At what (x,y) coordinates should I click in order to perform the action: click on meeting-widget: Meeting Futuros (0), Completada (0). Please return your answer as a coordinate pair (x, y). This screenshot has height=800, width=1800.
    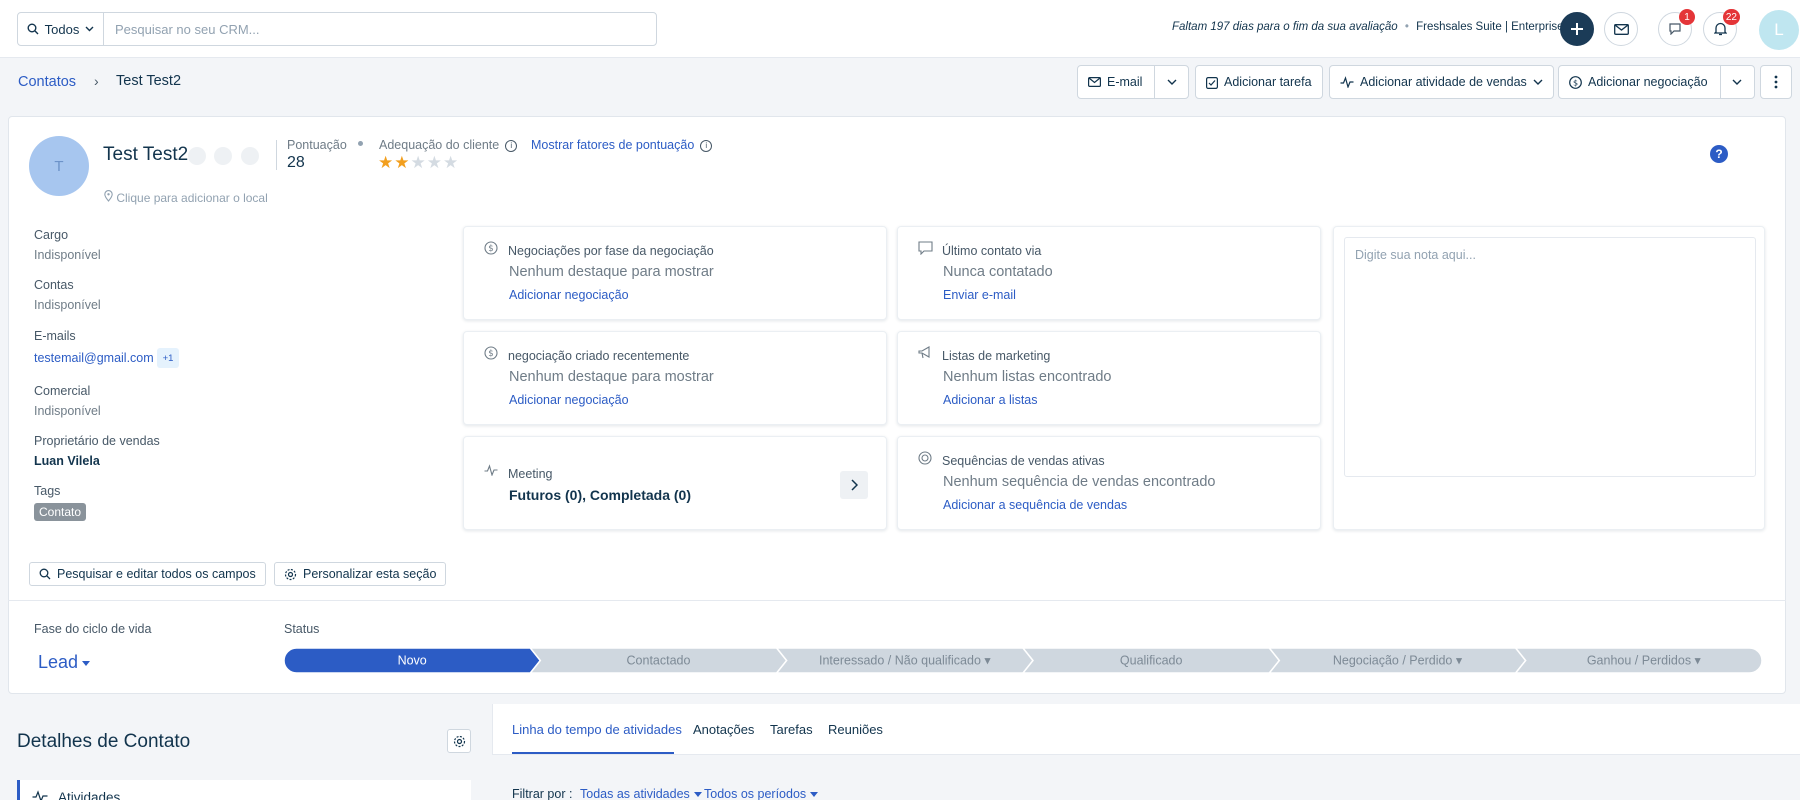
    Looking at the image, I should click on (675, 483).